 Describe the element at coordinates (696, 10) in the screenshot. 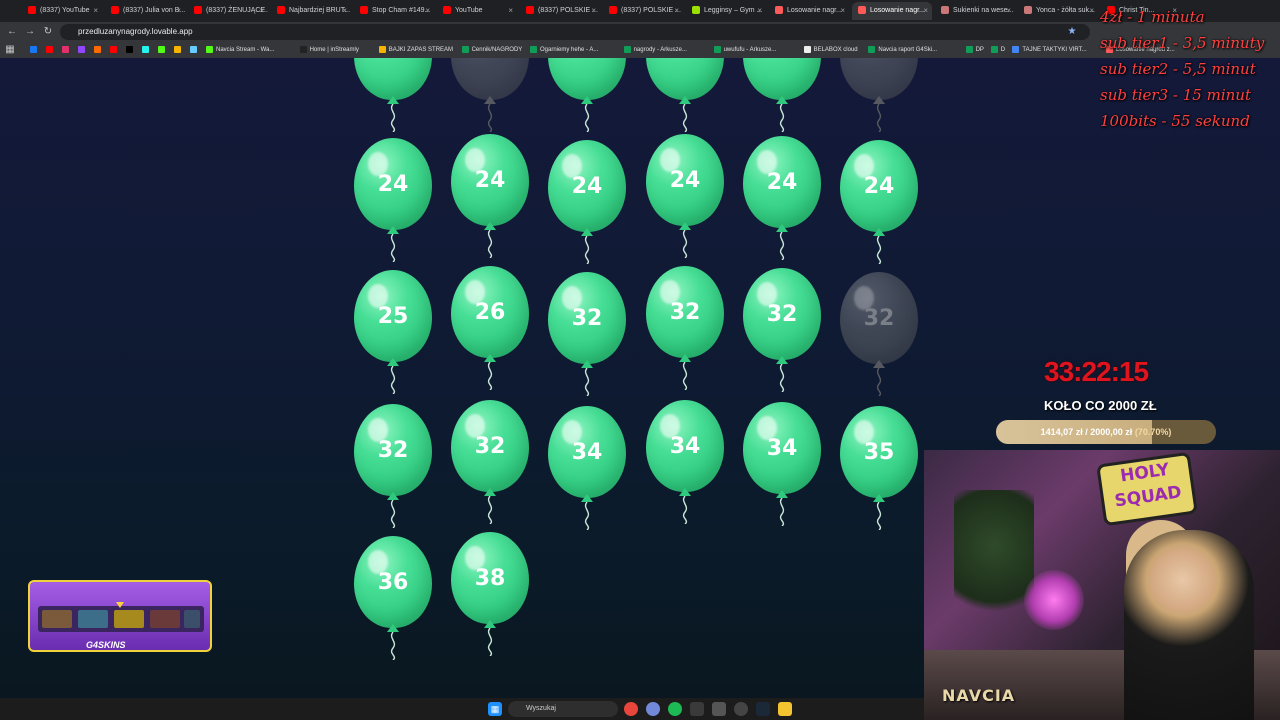

I see `tab-favicon-icon` at that location.